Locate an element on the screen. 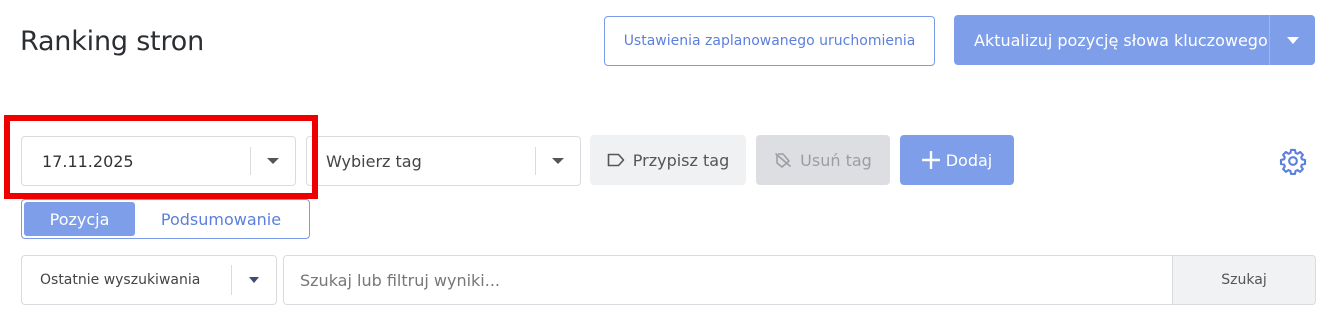 The image size is (1336, 313). add-button: Dodaj is located at coordinates (957, 160).